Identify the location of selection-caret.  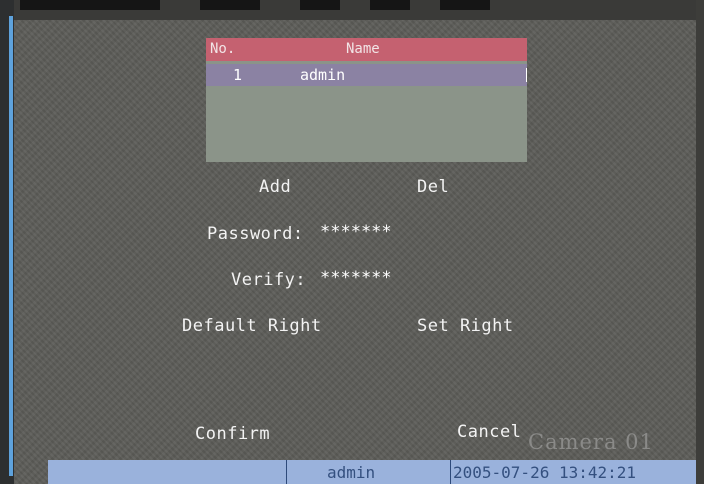
(526, 75).